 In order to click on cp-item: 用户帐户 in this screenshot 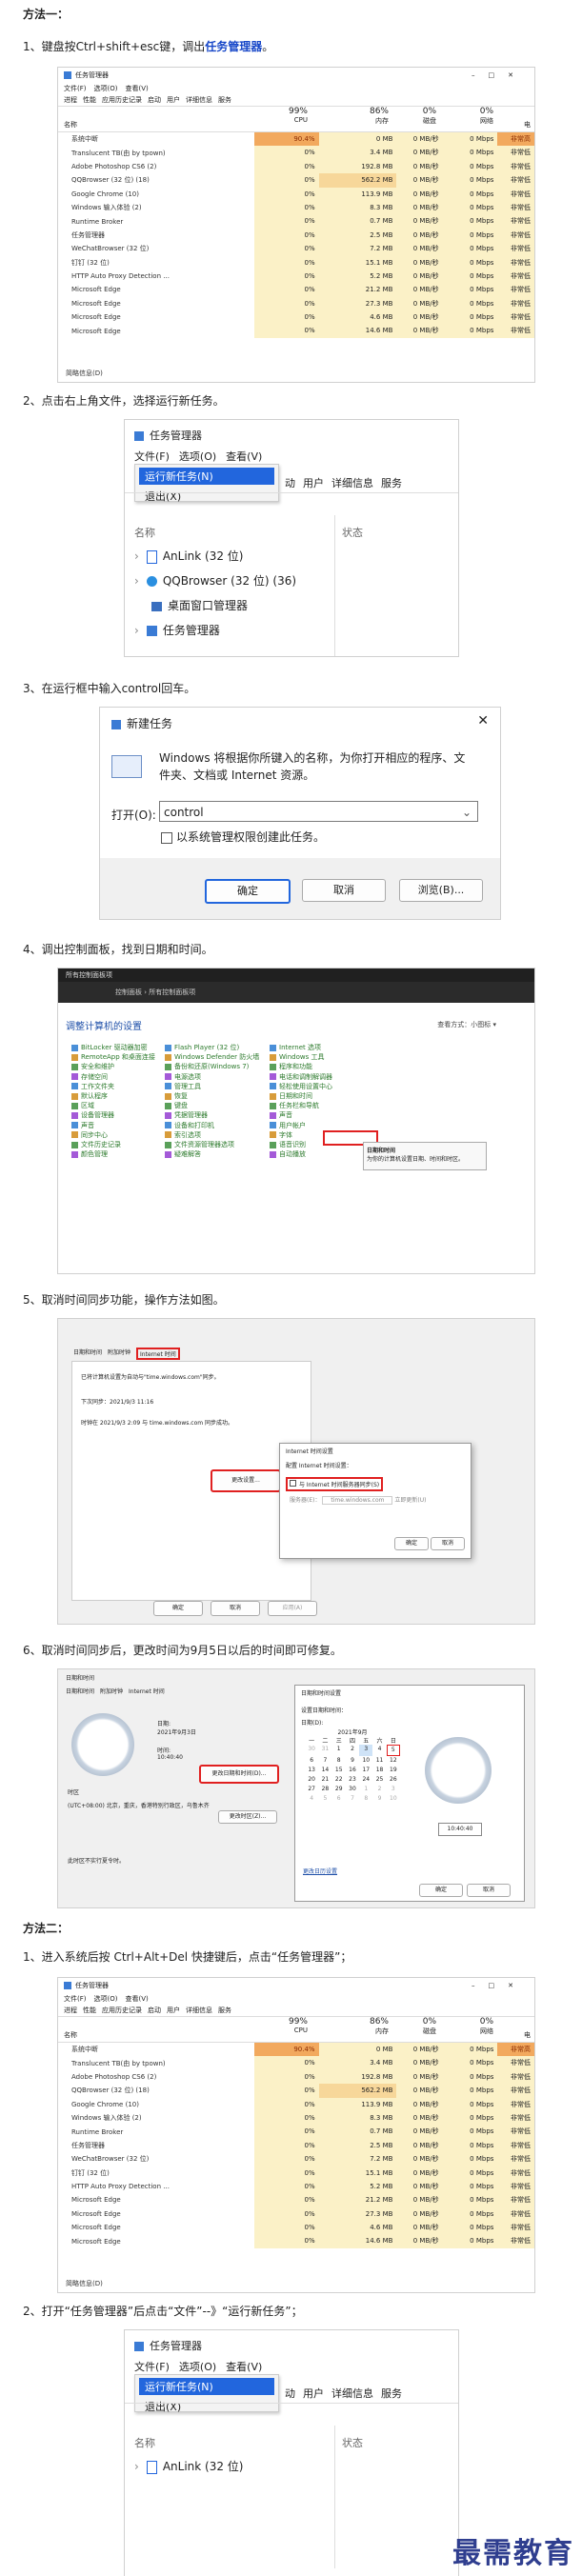, I will do `click(288, 1125)`.